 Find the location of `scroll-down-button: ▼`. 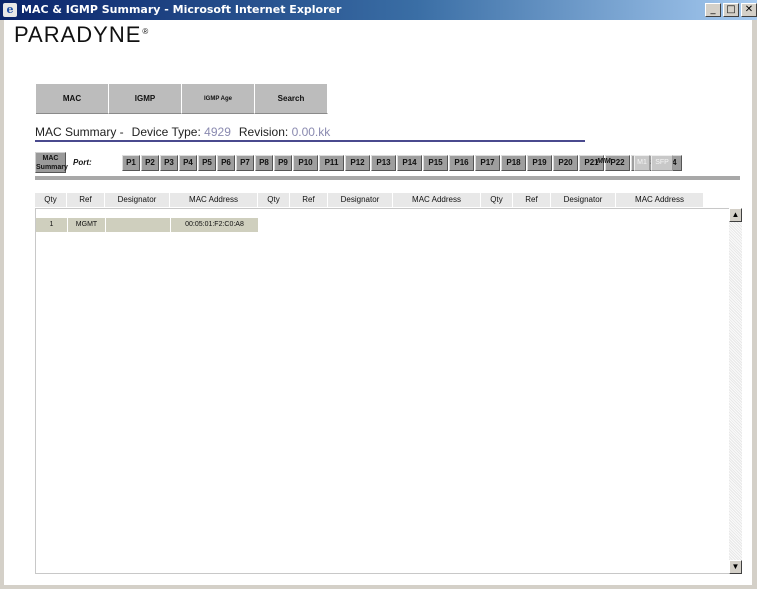

scroll-down-button: ▼ is located at coordinates (735, 567).